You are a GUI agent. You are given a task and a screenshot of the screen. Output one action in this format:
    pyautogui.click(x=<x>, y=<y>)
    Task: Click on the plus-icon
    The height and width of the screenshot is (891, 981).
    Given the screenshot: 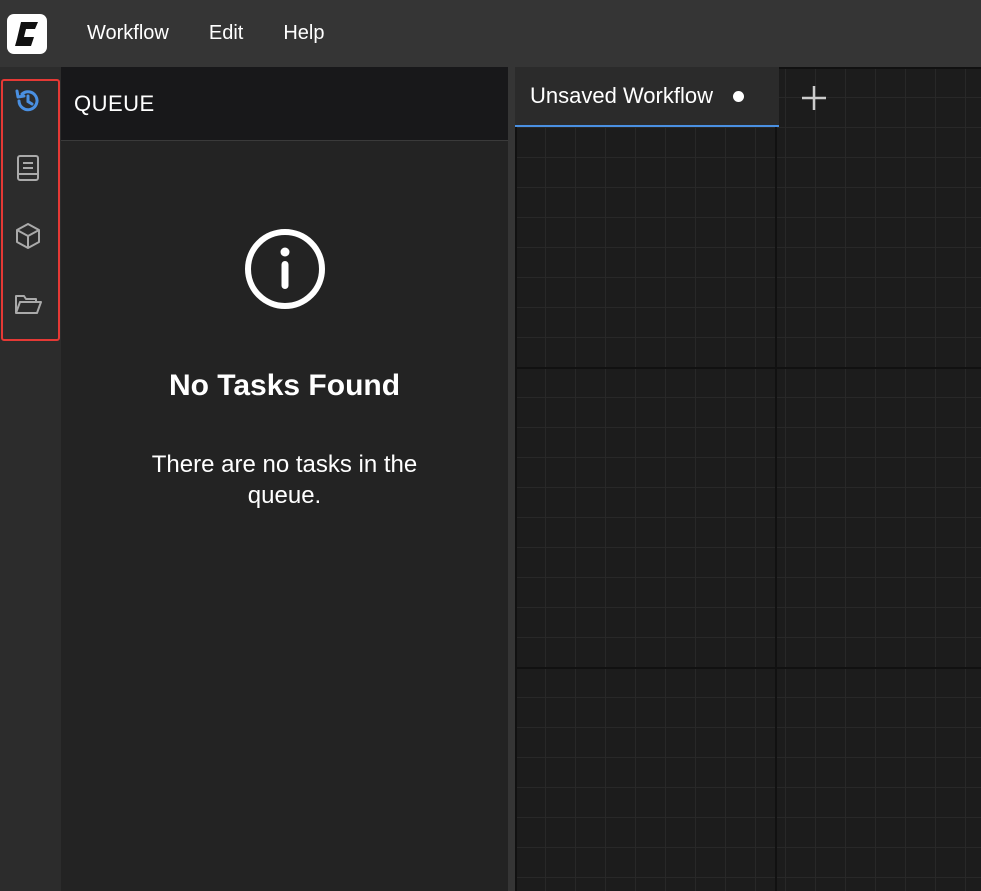 What is the action you would take?
    pyautogui.click(x=814, y=98)
    